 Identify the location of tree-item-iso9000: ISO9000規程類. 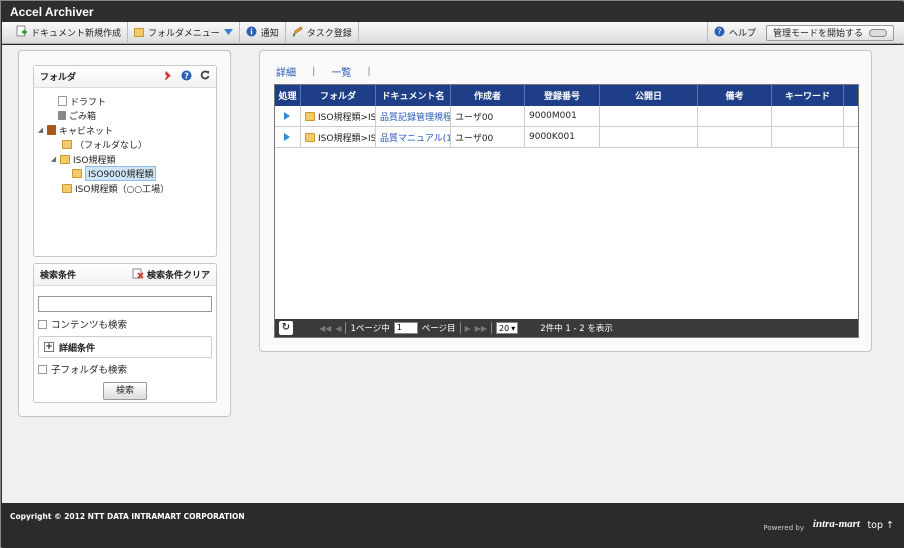
(125, 174).